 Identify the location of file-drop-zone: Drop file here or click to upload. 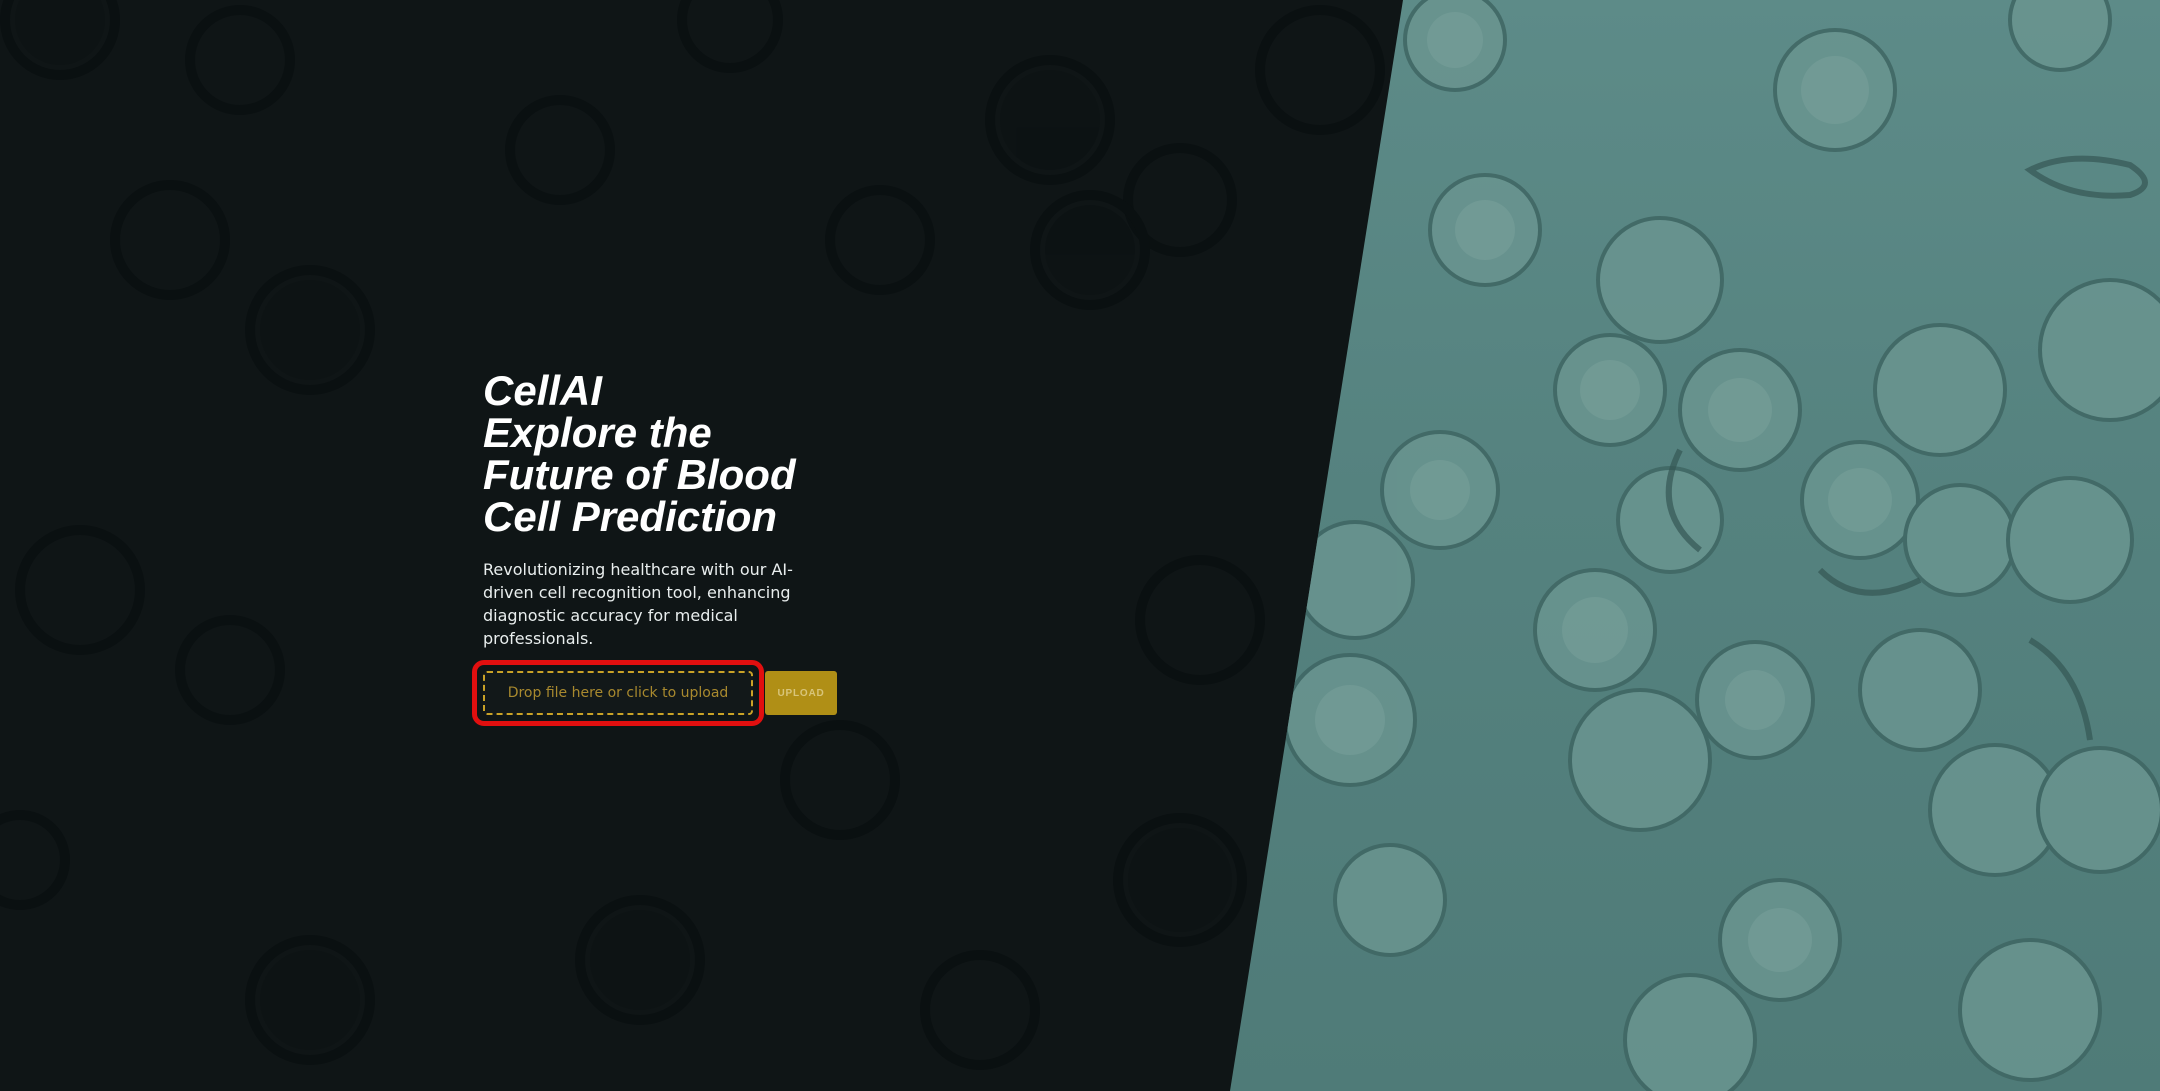
(618, 693).